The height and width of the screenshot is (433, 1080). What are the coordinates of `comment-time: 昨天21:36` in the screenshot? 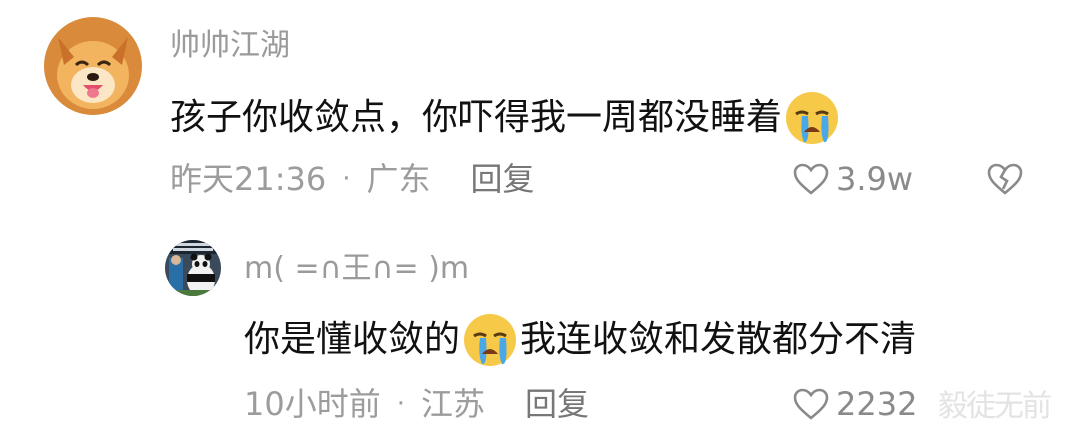 It's located at (248, 179).